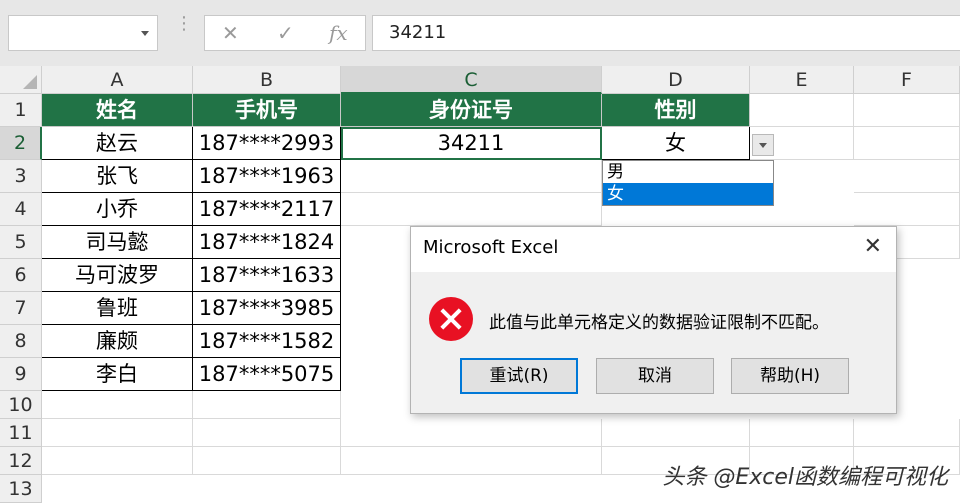  Describe the element at coordinates (267, 275) in the screenshot. I see `cell-phone: 187****1633` at that location.